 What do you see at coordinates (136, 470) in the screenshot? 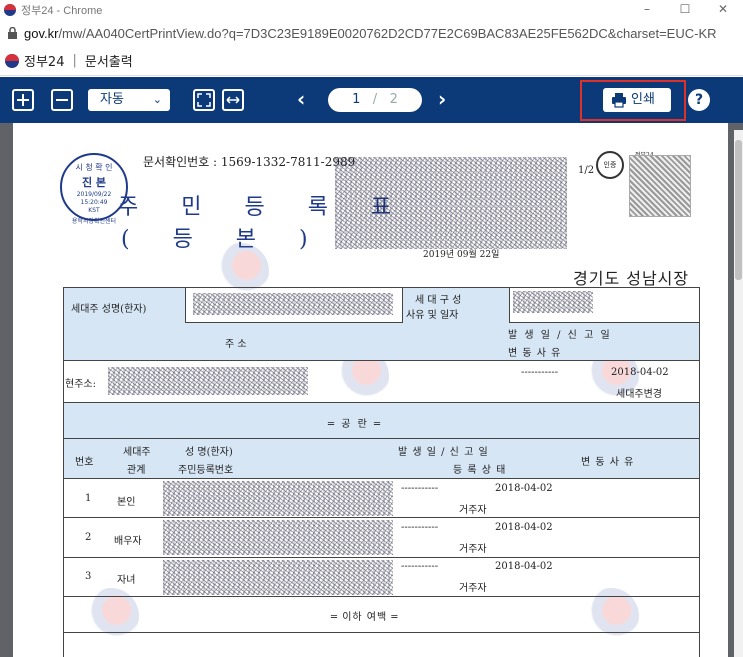
I see `member-relation-header: 관계` at bounding box center [136, 470].